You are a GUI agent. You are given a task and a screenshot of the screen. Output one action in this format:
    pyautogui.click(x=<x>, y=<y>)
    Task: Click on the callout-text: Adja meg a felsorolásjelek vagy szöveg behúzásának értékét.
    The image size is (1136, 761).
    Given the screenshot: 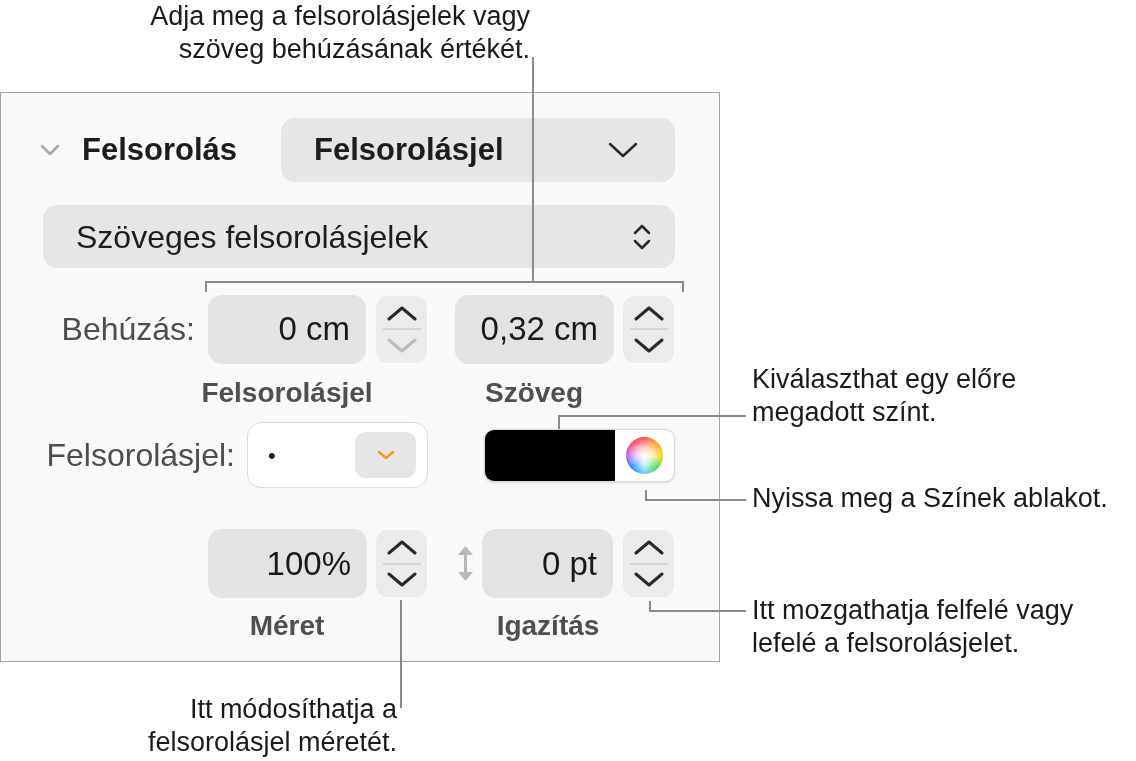 What is the action you would take?
    pyautogui.click(x=339, y=33)
    